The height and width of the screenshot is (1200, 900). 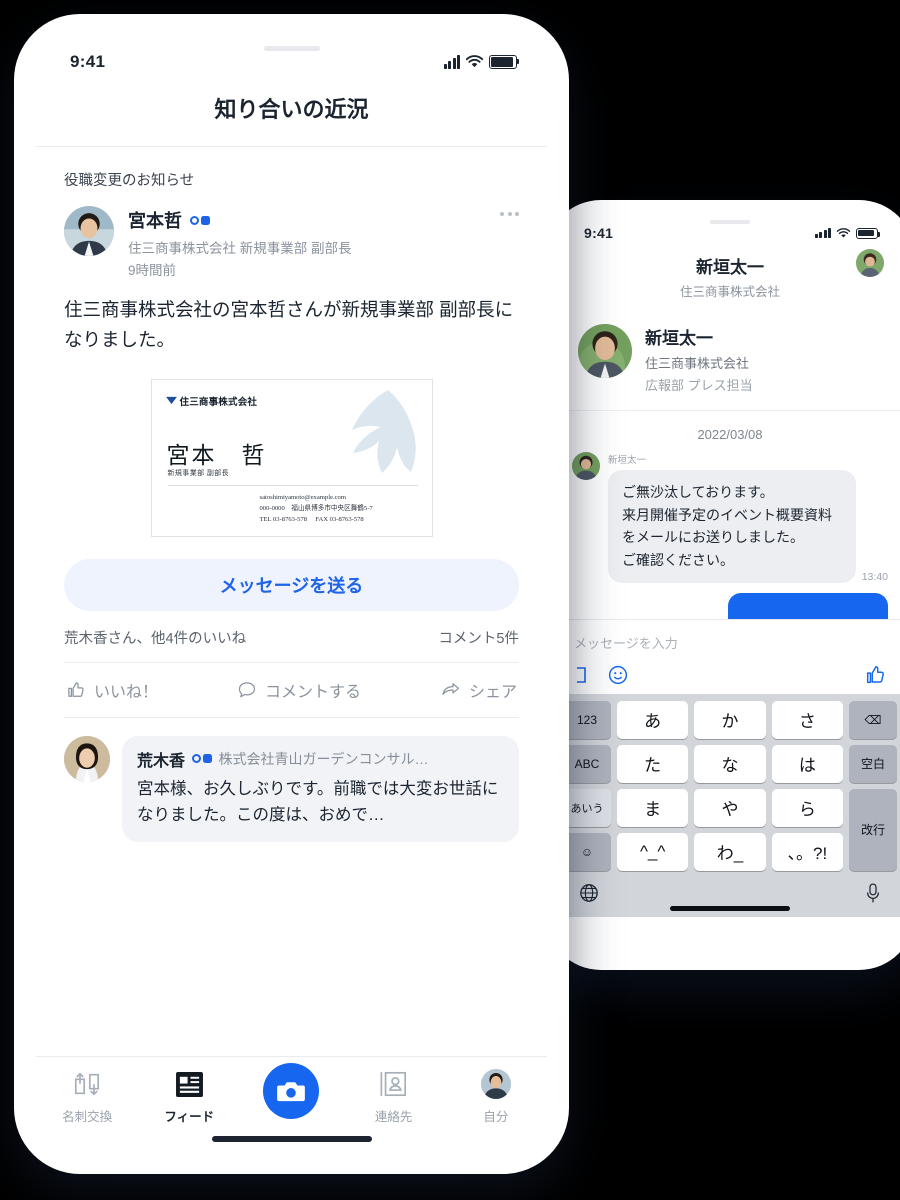 I want to click on key-た: た, so click(x=653, y=763).